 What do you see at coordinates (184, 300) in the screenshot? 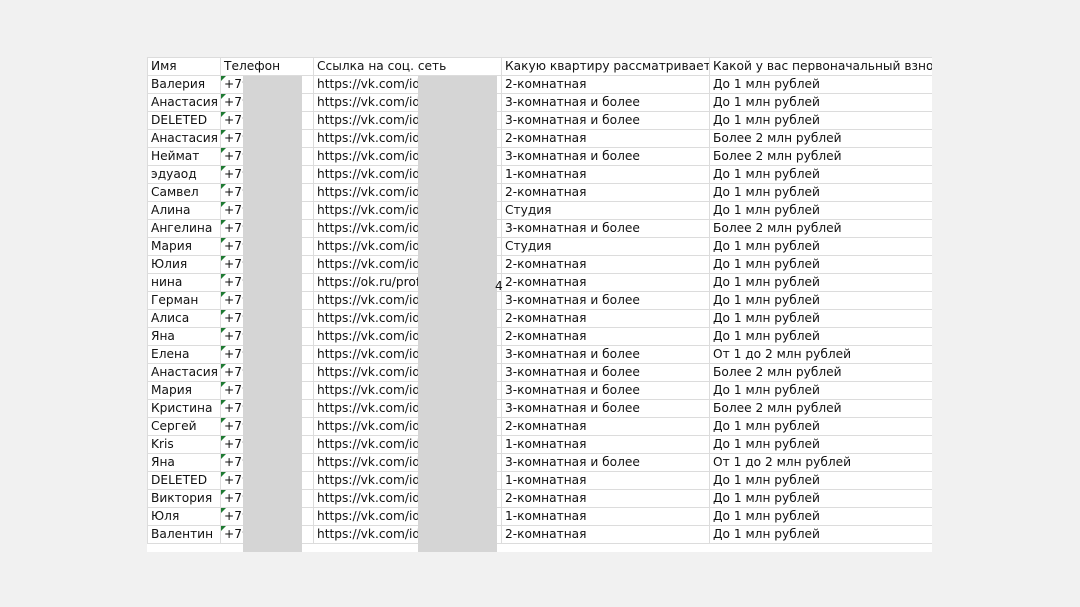
I see `cell-name: Герман` at bounding box center [184, 300].